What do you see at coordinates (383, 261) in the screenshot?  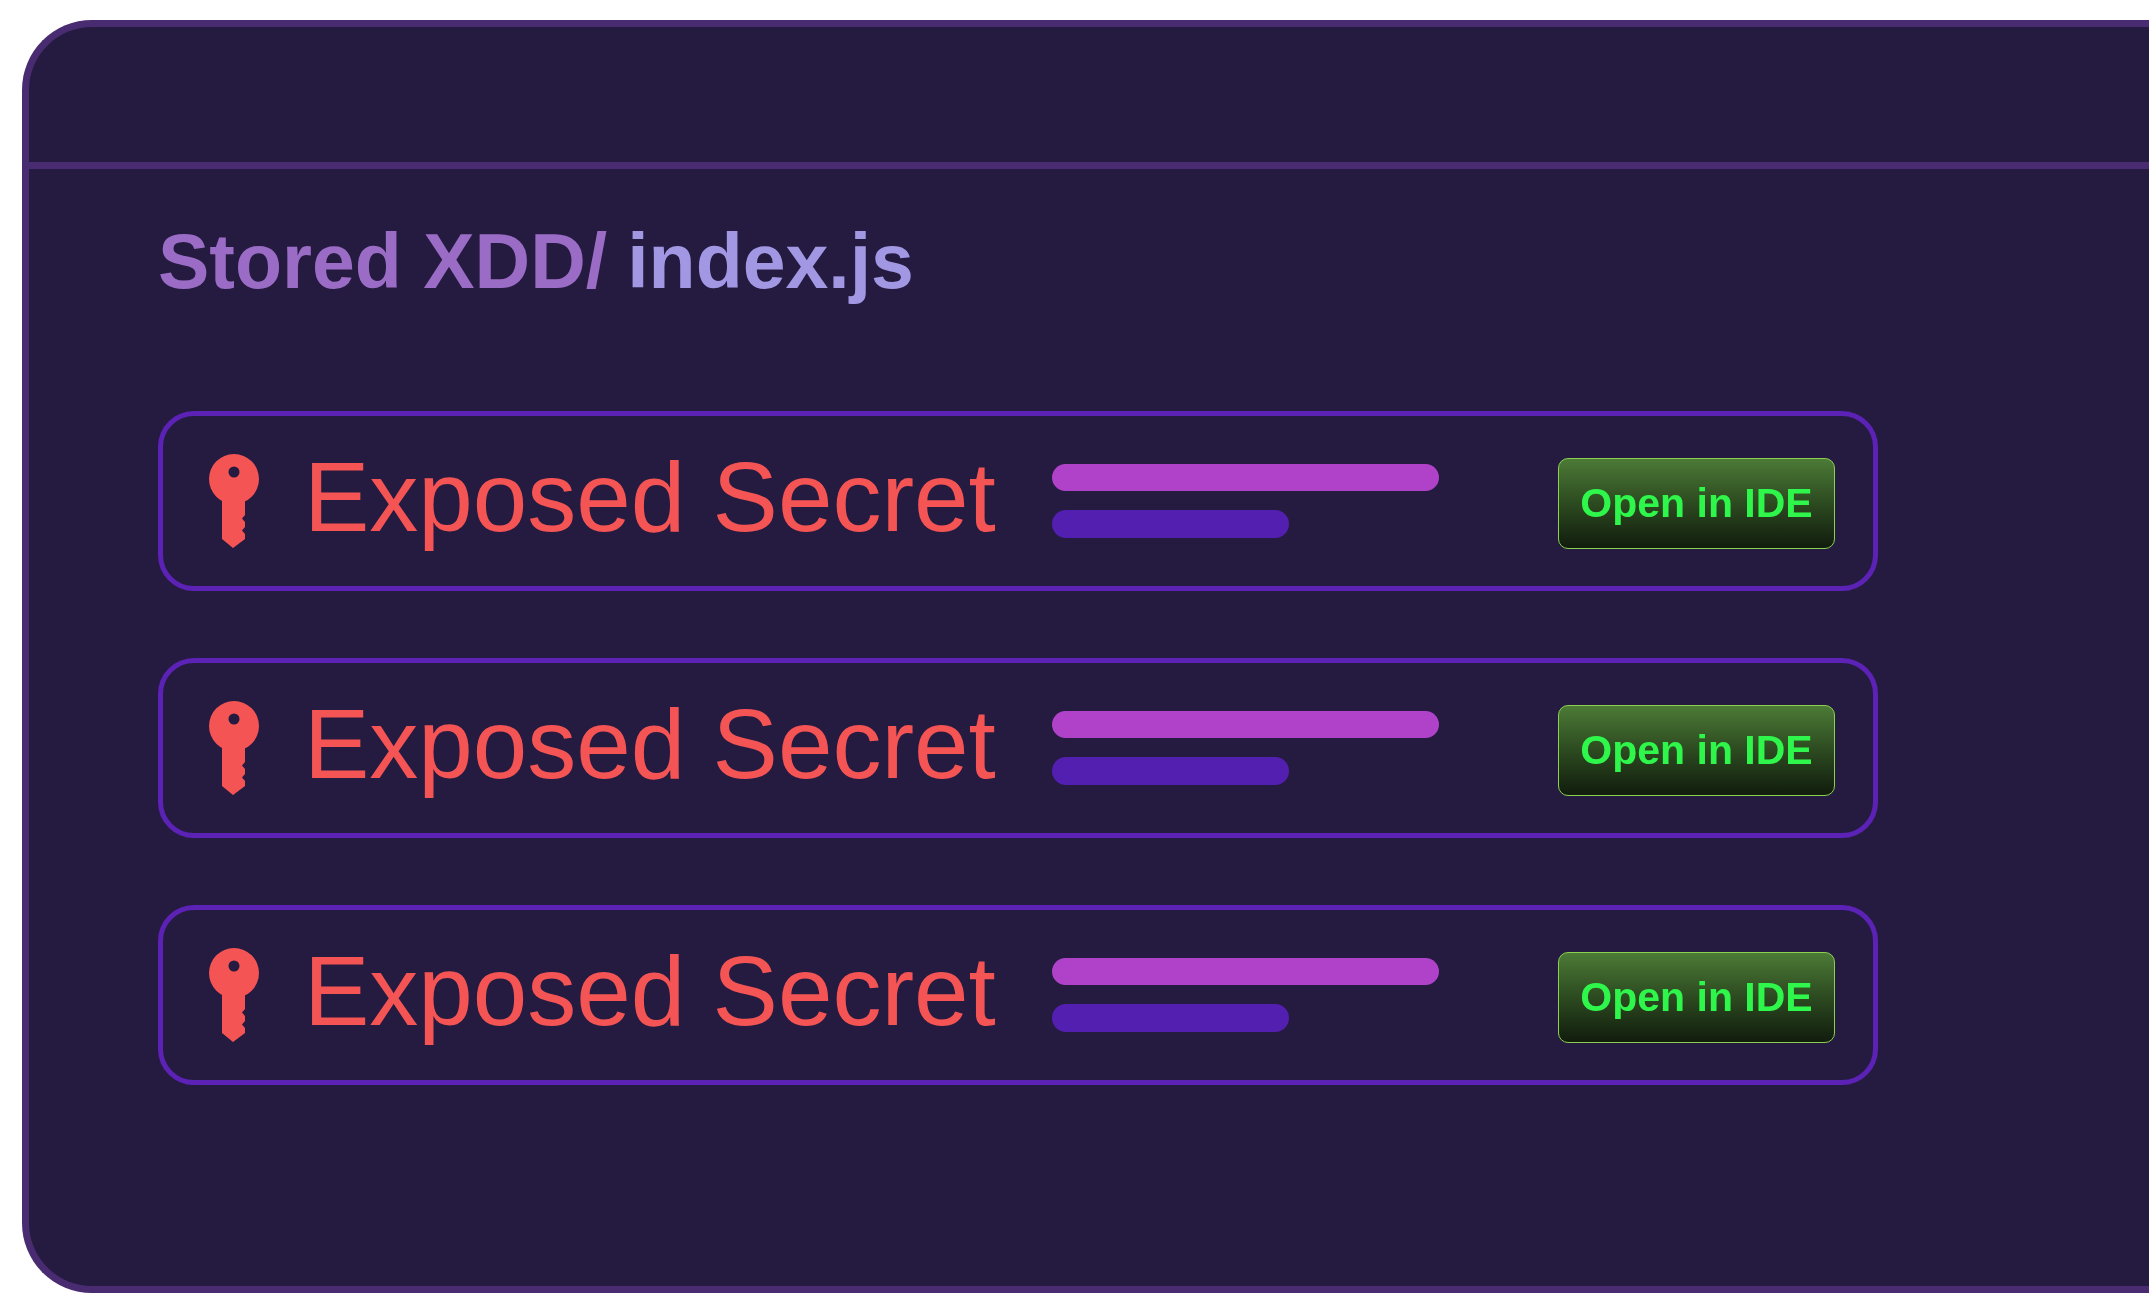 I see `folder-path: Stored XDD/` at bounding box center [383, 261].